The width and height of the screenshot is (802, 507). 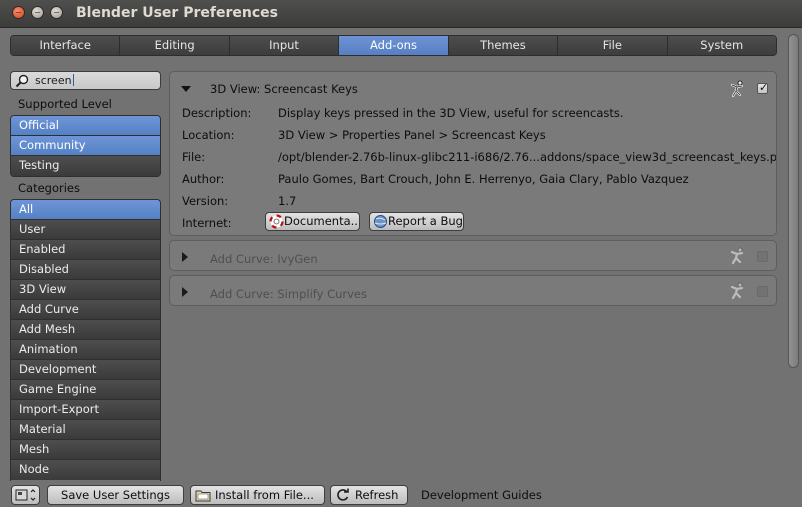 I want to click on addon-header: Add Curve: IvyGen, so click(x=473, y=256).